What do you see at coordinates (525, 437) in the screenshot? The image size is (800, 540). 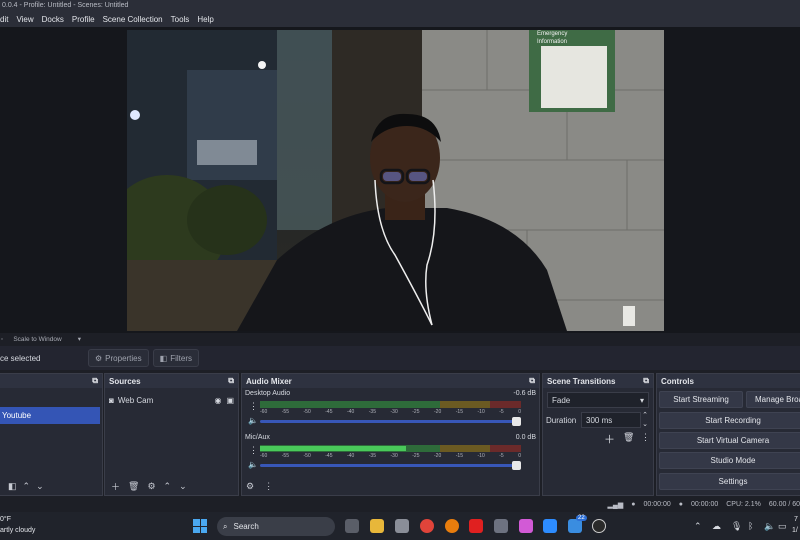 I see `track-db: 0.0 dB` at bounding box center [525, 437].